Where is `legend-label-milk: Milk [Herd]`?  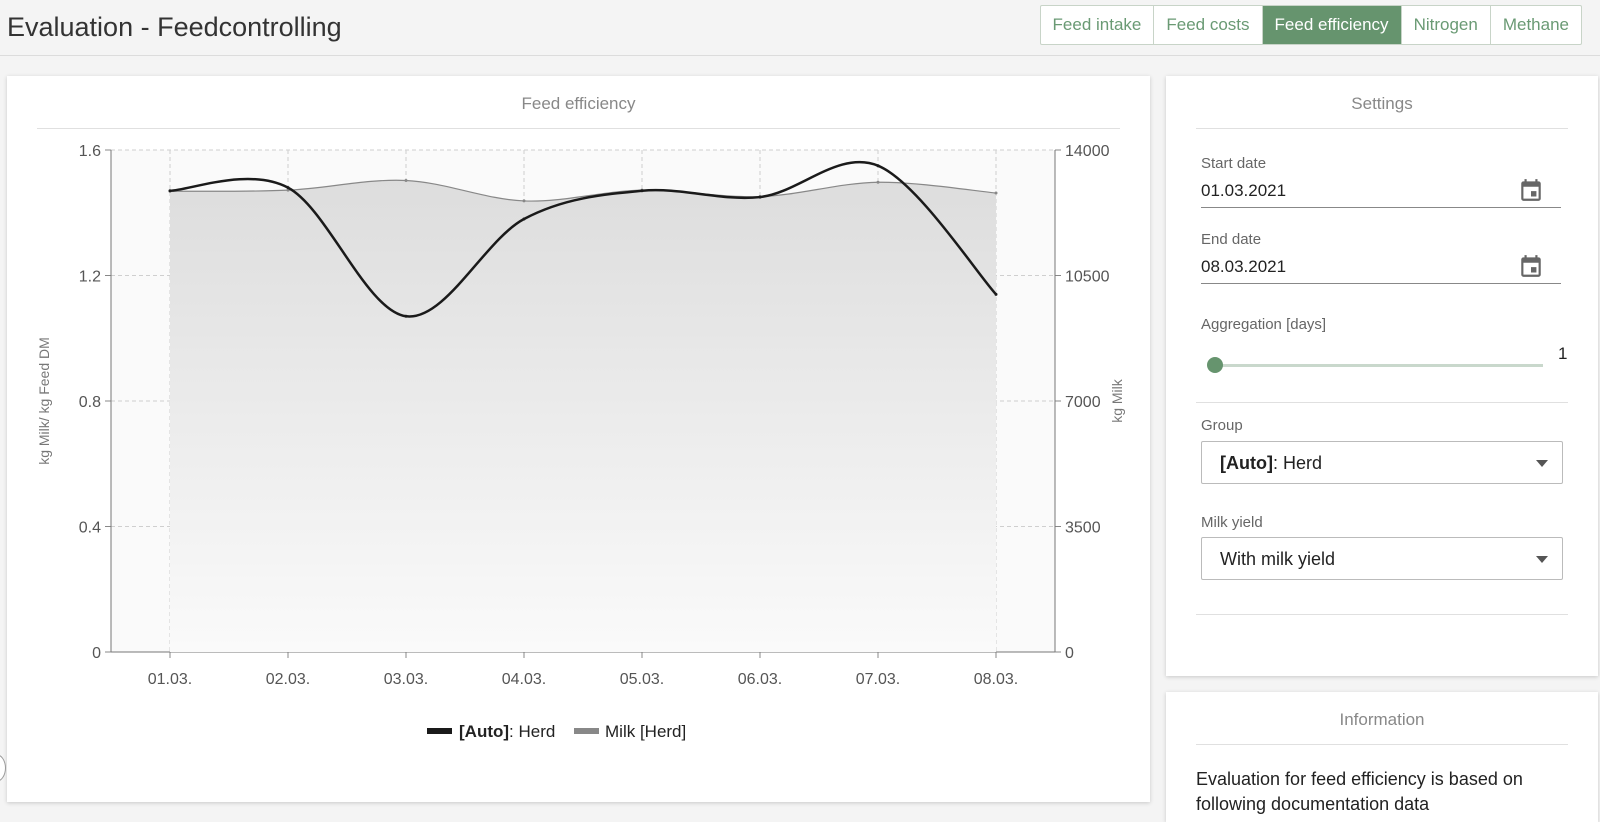
legend-label-milk: Milk [Herd] is located at coordinates (645, 731).